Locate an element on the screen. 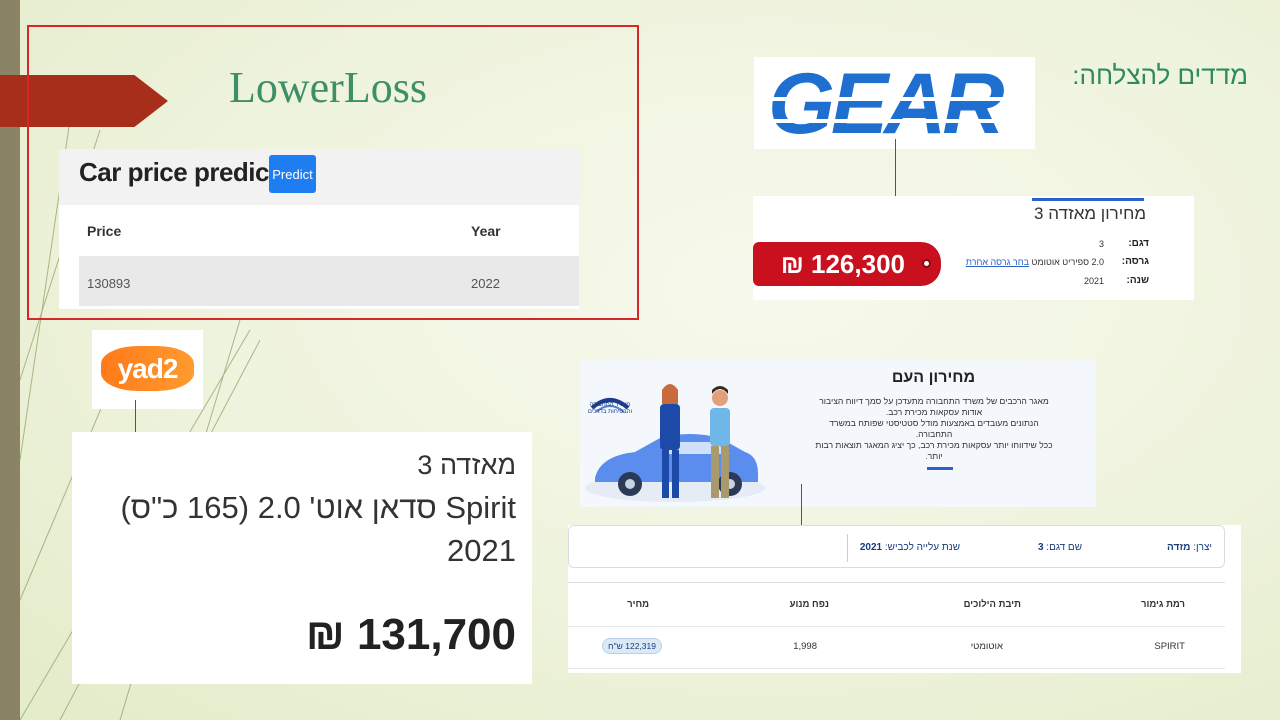 This screenshot has width=1280, height=720. gear-logo: GEAR is located at coordinates (894, 103).